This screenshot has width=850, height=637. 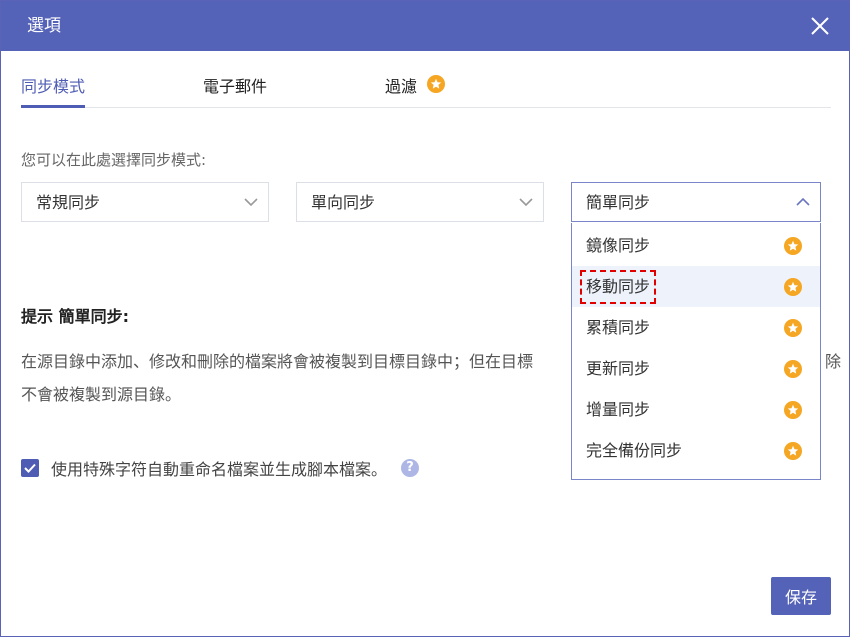 What do you see at coordinates (618, 409) in the screenshot?
I see `option-label: 增量同步` at bounding box center [618, 409].